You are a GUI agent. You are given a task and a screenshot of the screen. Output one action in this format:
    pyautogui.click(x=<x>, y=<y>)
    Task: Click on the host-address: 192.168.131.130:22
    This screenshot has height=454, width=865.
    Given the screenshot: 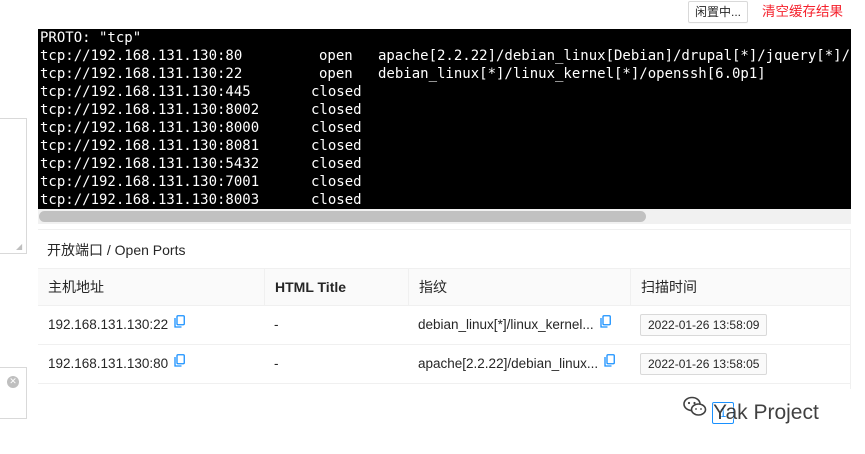 What is the action you would take?
    pyautogui.click(x=108, y=324)
    